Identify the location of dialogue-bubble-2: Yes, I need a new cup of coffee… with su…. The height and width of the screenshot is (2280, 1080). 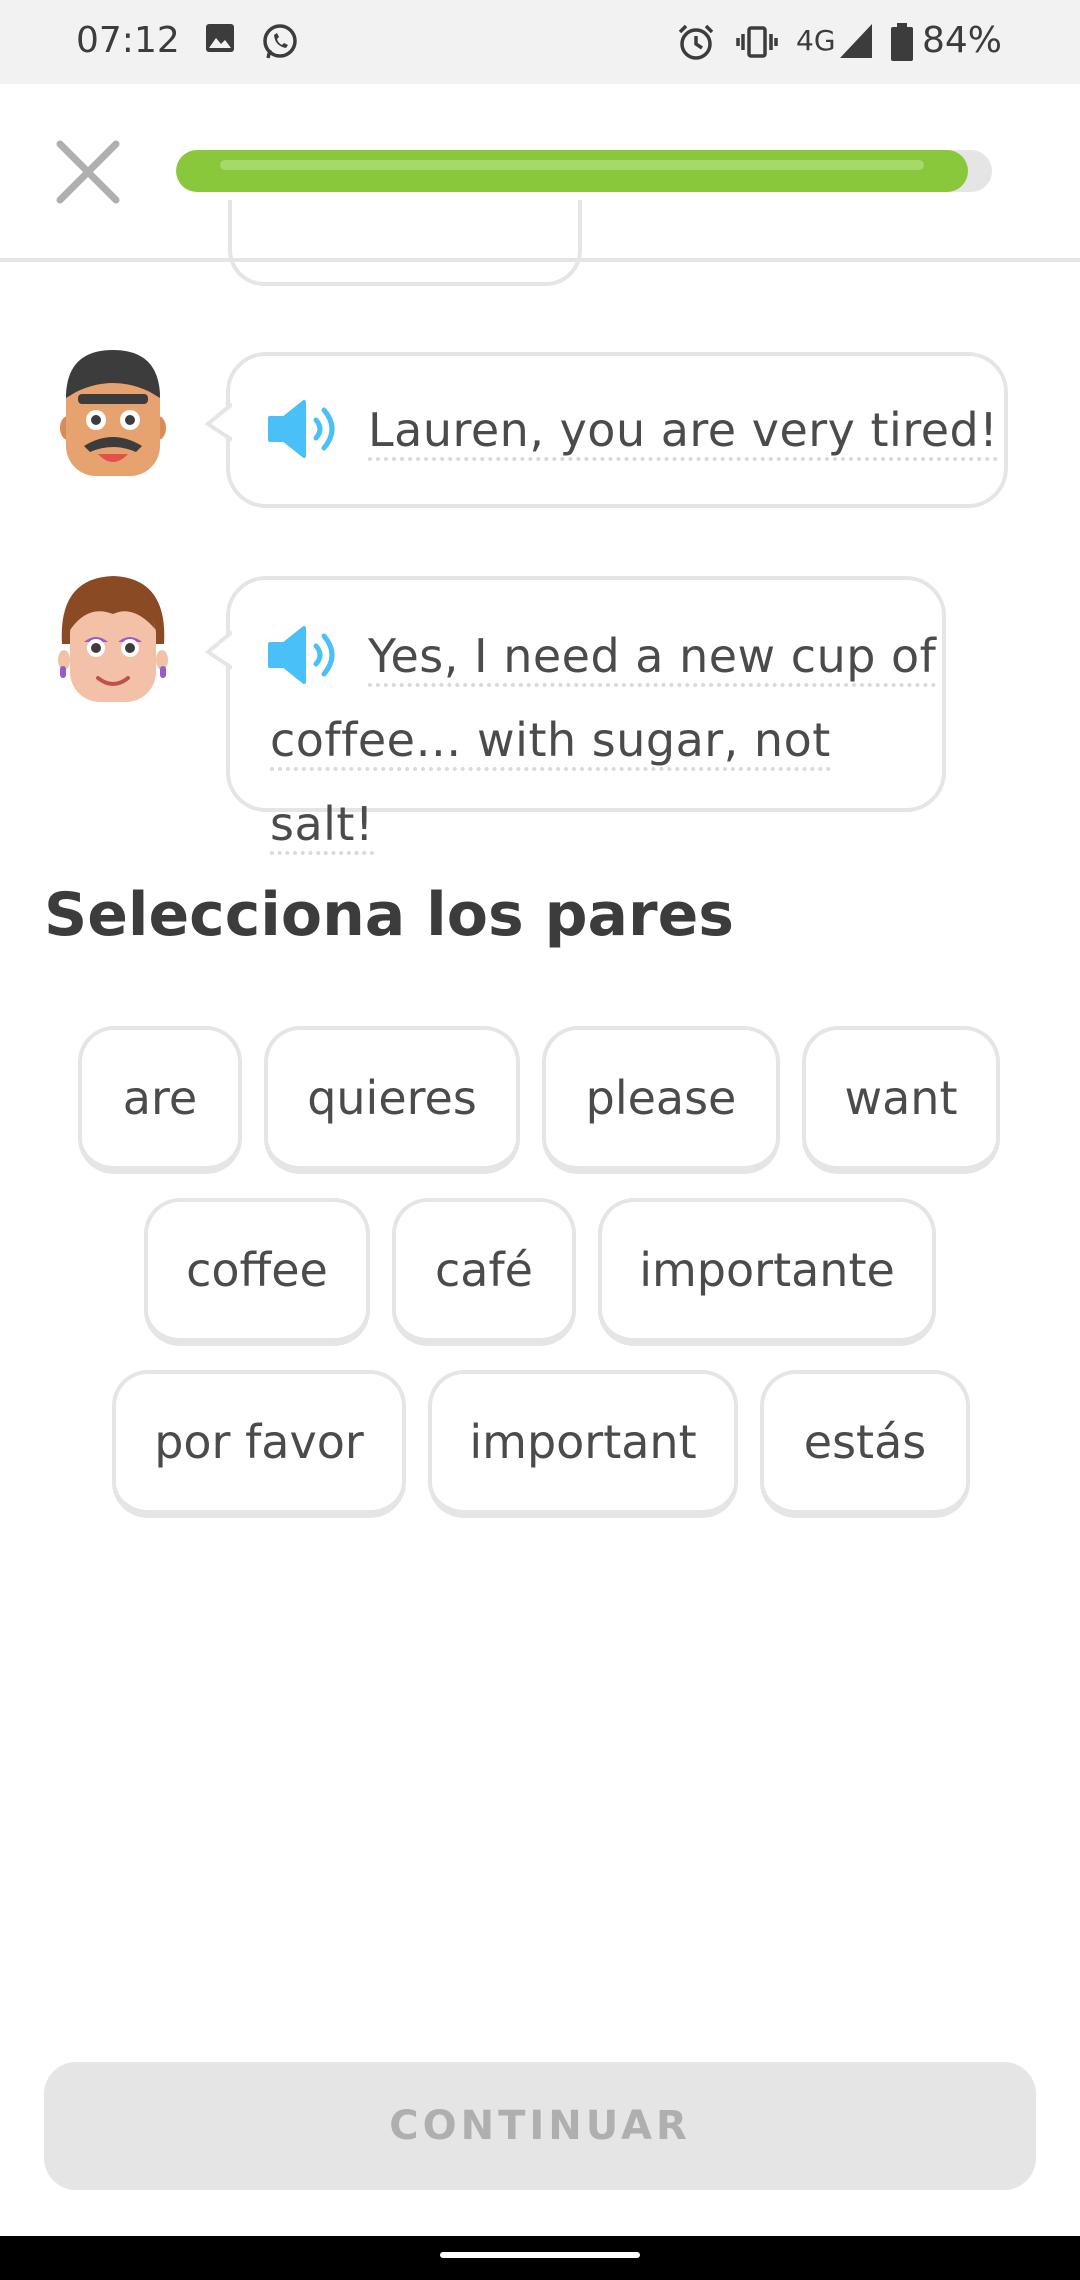
(575, 715).